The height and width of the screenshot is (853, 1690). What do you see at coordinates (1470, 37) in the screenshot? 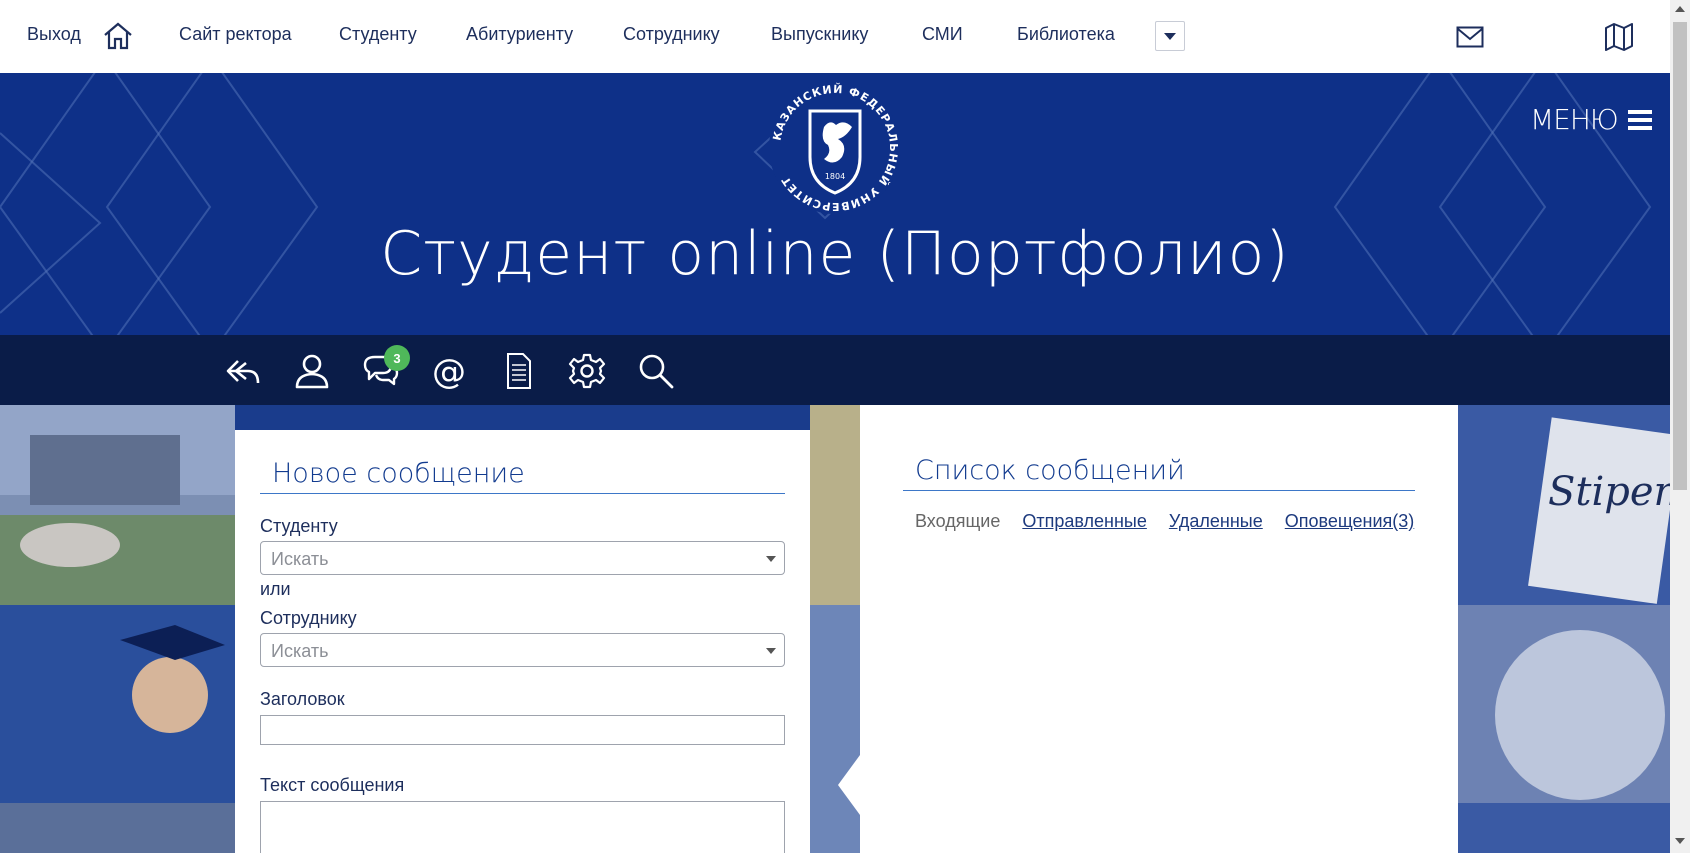
I see `mail-icon` at bounding box center [1470, 37].